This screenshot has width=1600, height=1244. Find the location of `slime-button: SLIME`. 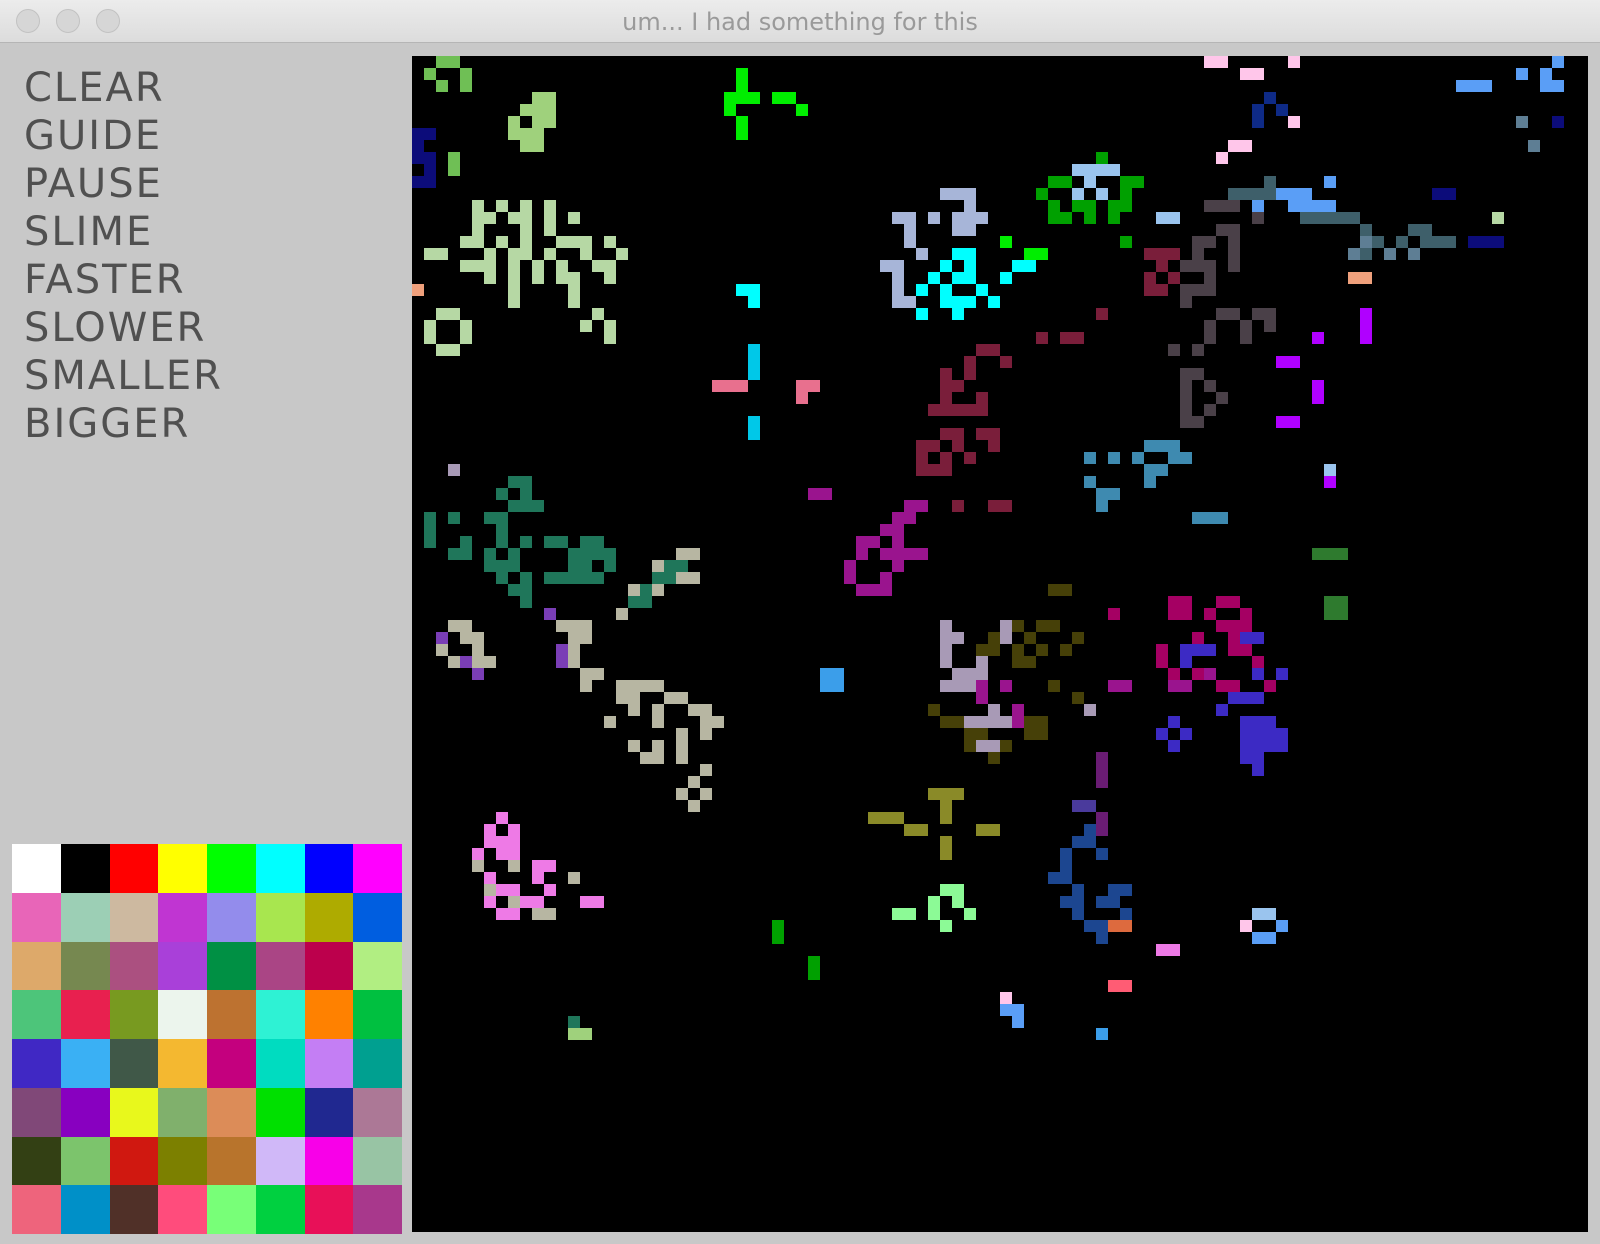

slime-button: SLIME is located at coordinates (123, 232).